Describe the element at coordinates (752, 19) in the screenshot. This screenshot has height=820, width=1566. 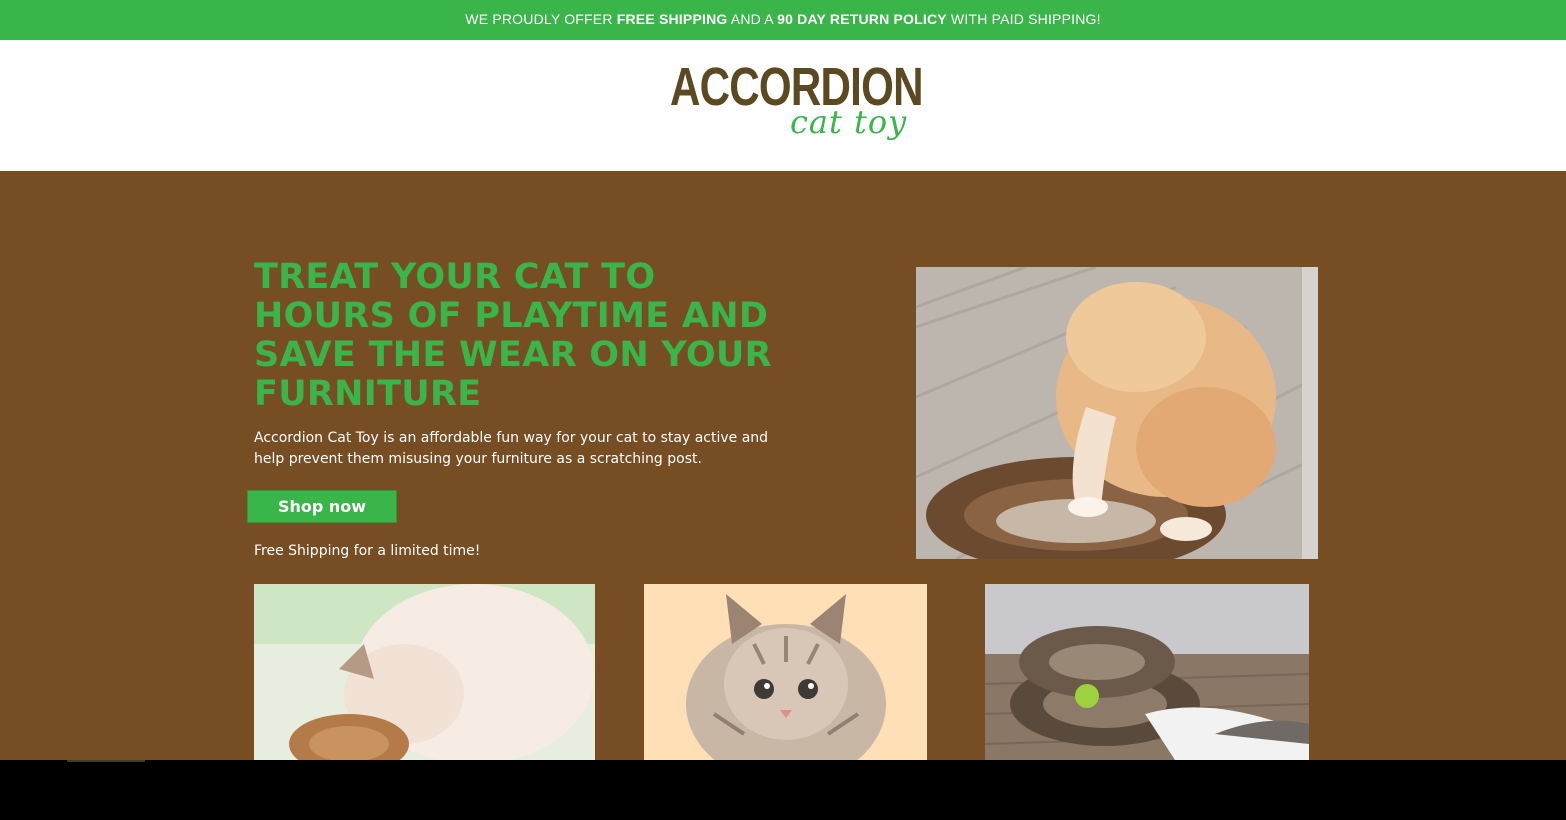
I see `announcement-text-2: AND A` at that location.